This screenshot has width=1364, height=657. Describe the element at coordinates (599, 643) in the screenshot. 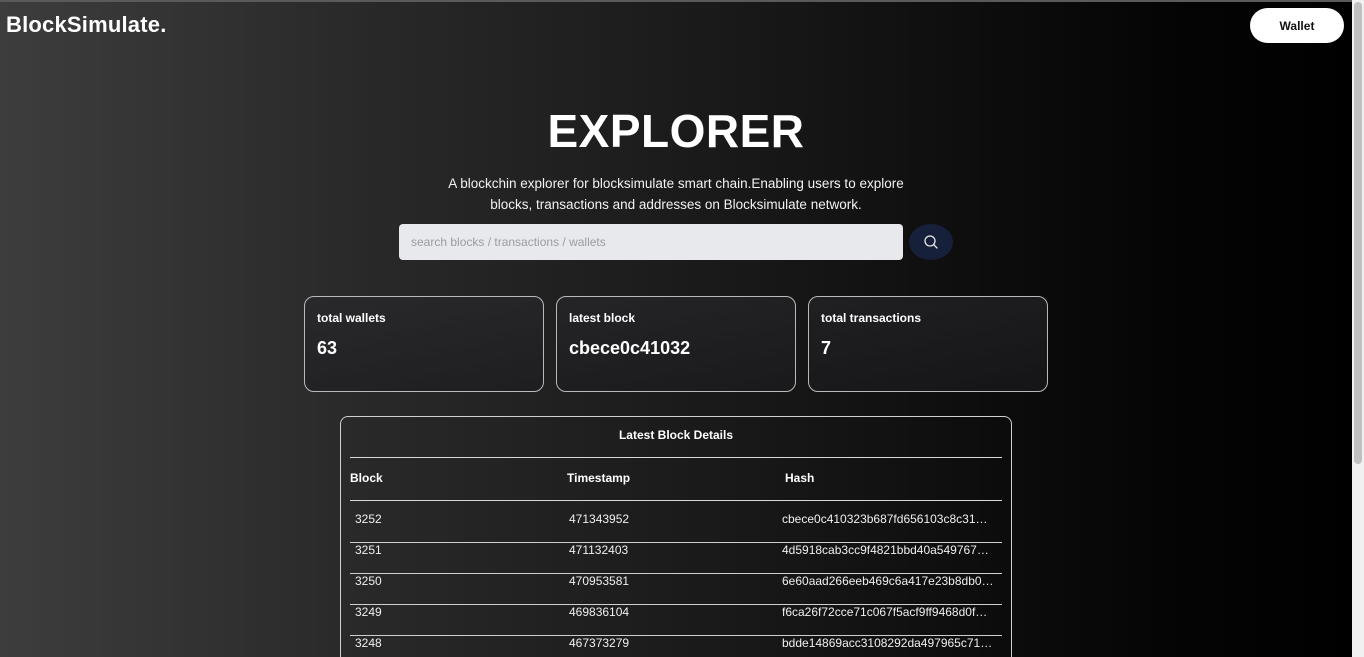

I see `cell-timestamp: 467373279` at that location.